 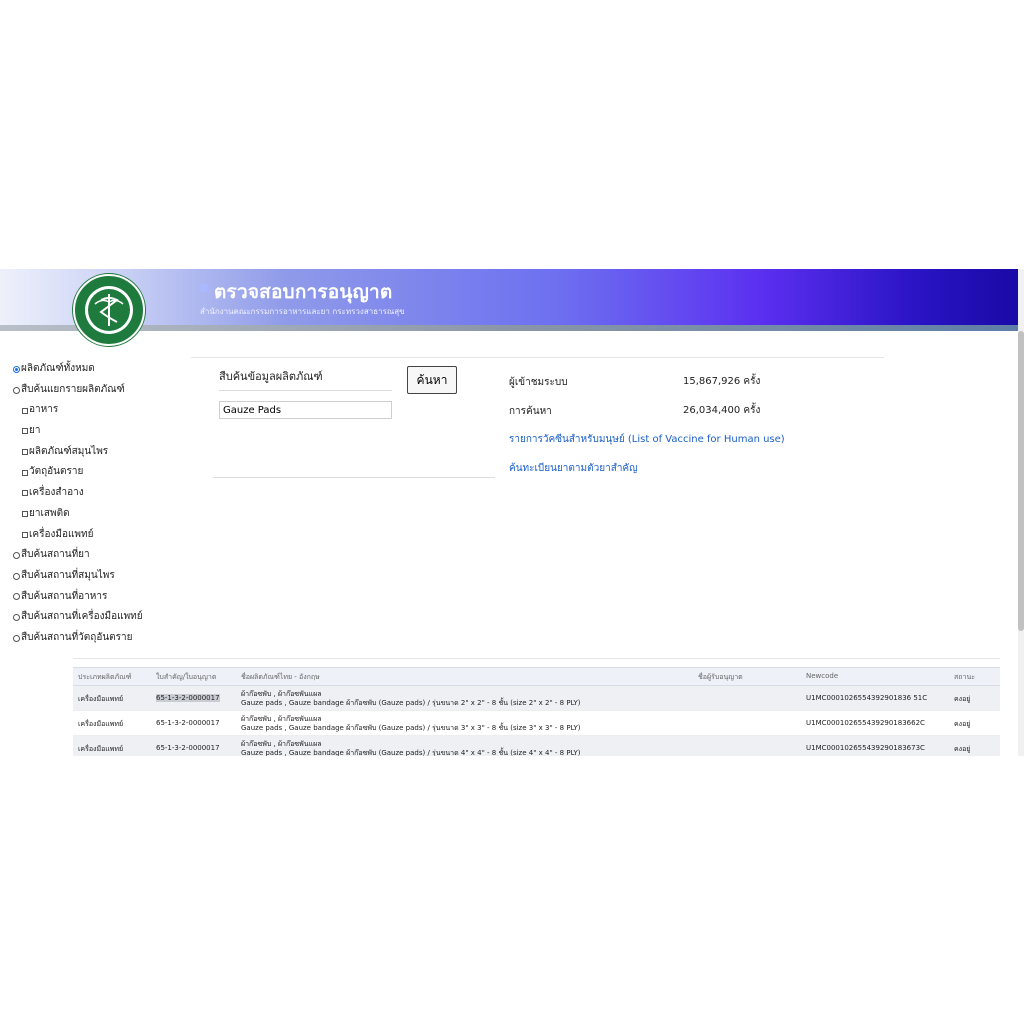 I want to click on sidebar-item: ยาเสพติด, so click(x=78, y=514).